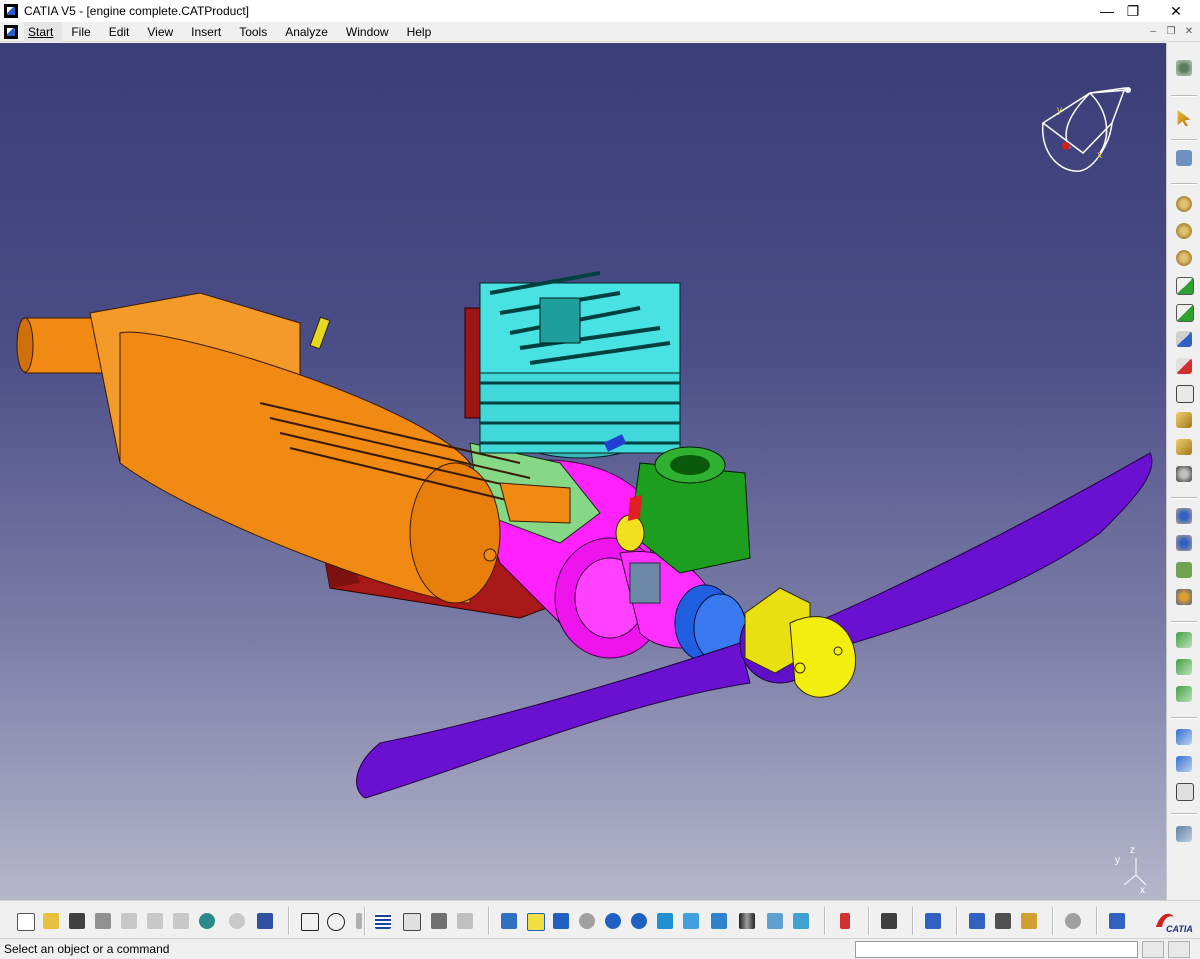 This screenshot has height=959, width=1200. Describe the element at coordinates (587, 921) in the screenshot. I see `rotate-icon` at that location.